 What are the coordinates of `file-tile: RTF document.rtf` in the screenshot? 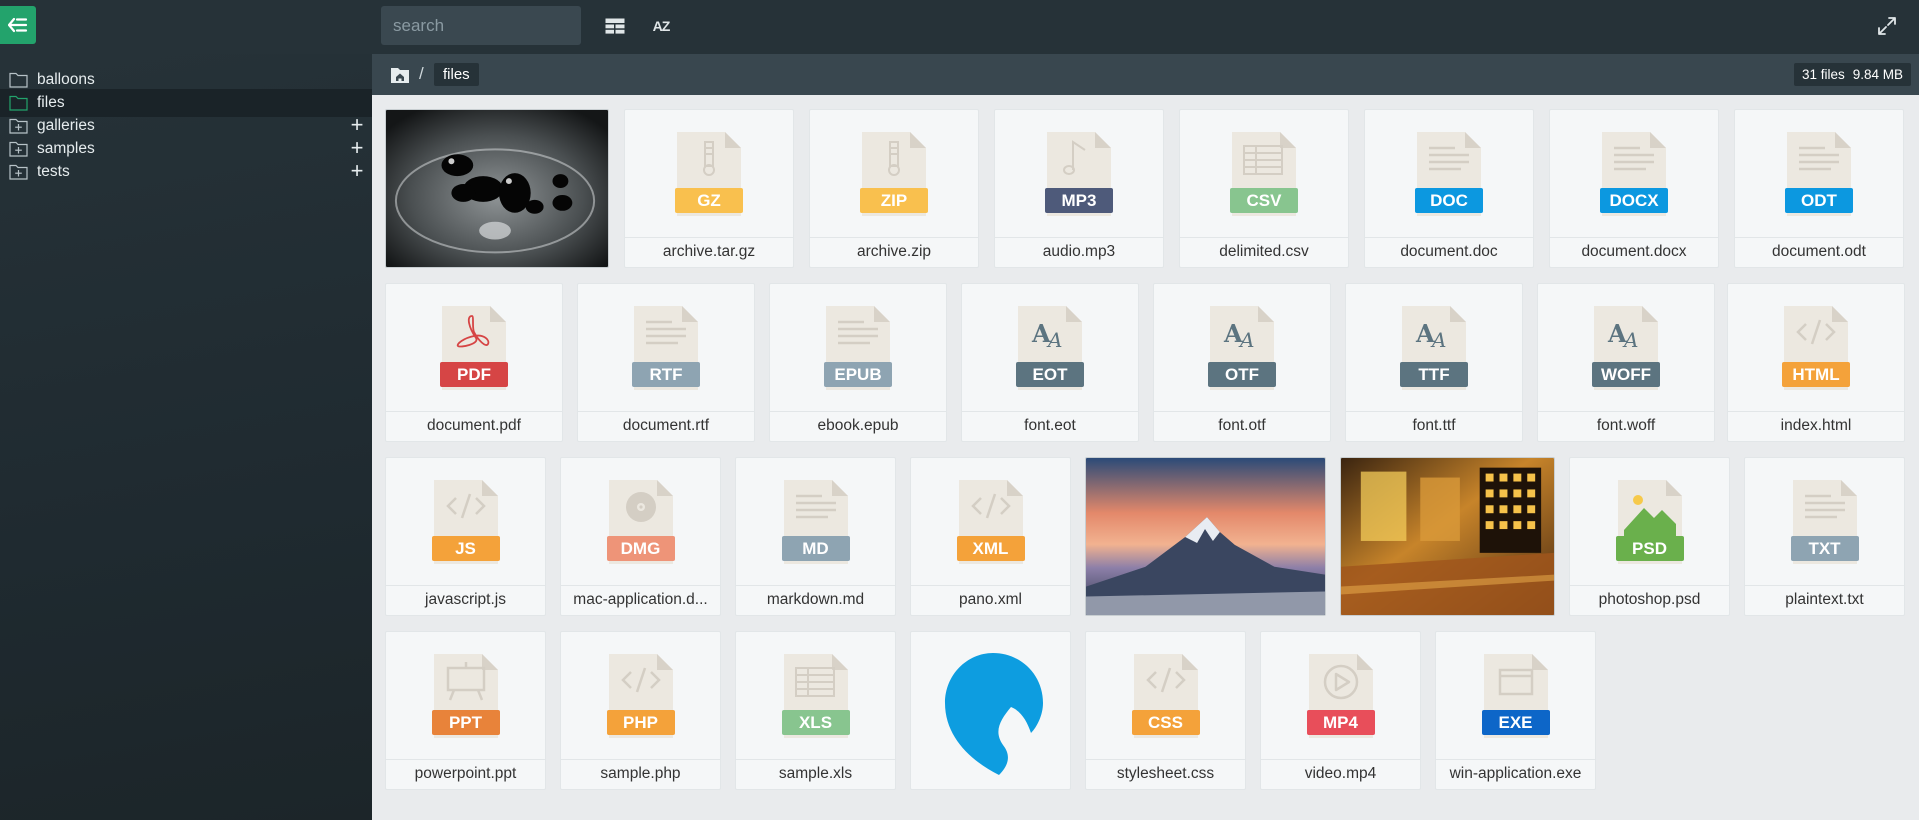 It's located at (666, 362).